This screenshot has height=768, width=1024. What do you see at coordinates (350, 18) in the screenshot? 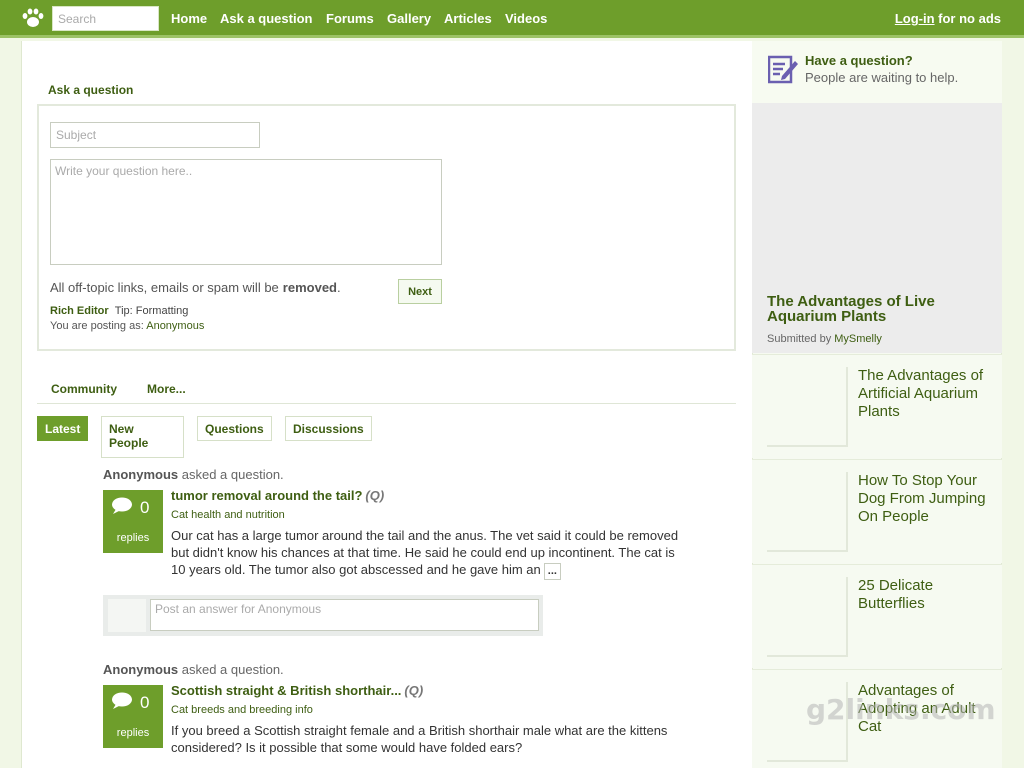
I see `nav-forums: Forums` at bounding box center [350, 18].